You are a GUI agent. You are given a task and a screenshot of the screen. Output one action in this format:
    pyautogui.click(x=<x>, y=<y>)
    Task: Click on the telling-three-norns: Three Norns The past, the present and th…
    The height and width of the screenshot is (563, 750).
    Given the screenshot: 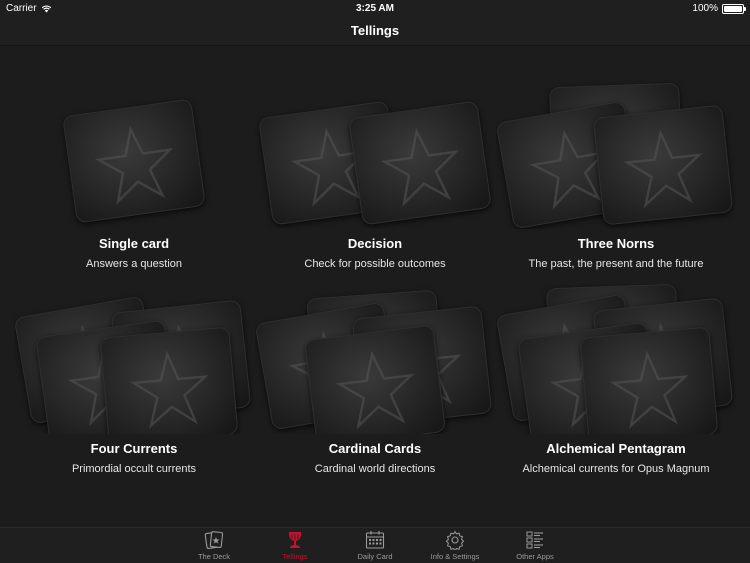 What is the action you would take?
    pyautogui.click(x=616, y=179)
    